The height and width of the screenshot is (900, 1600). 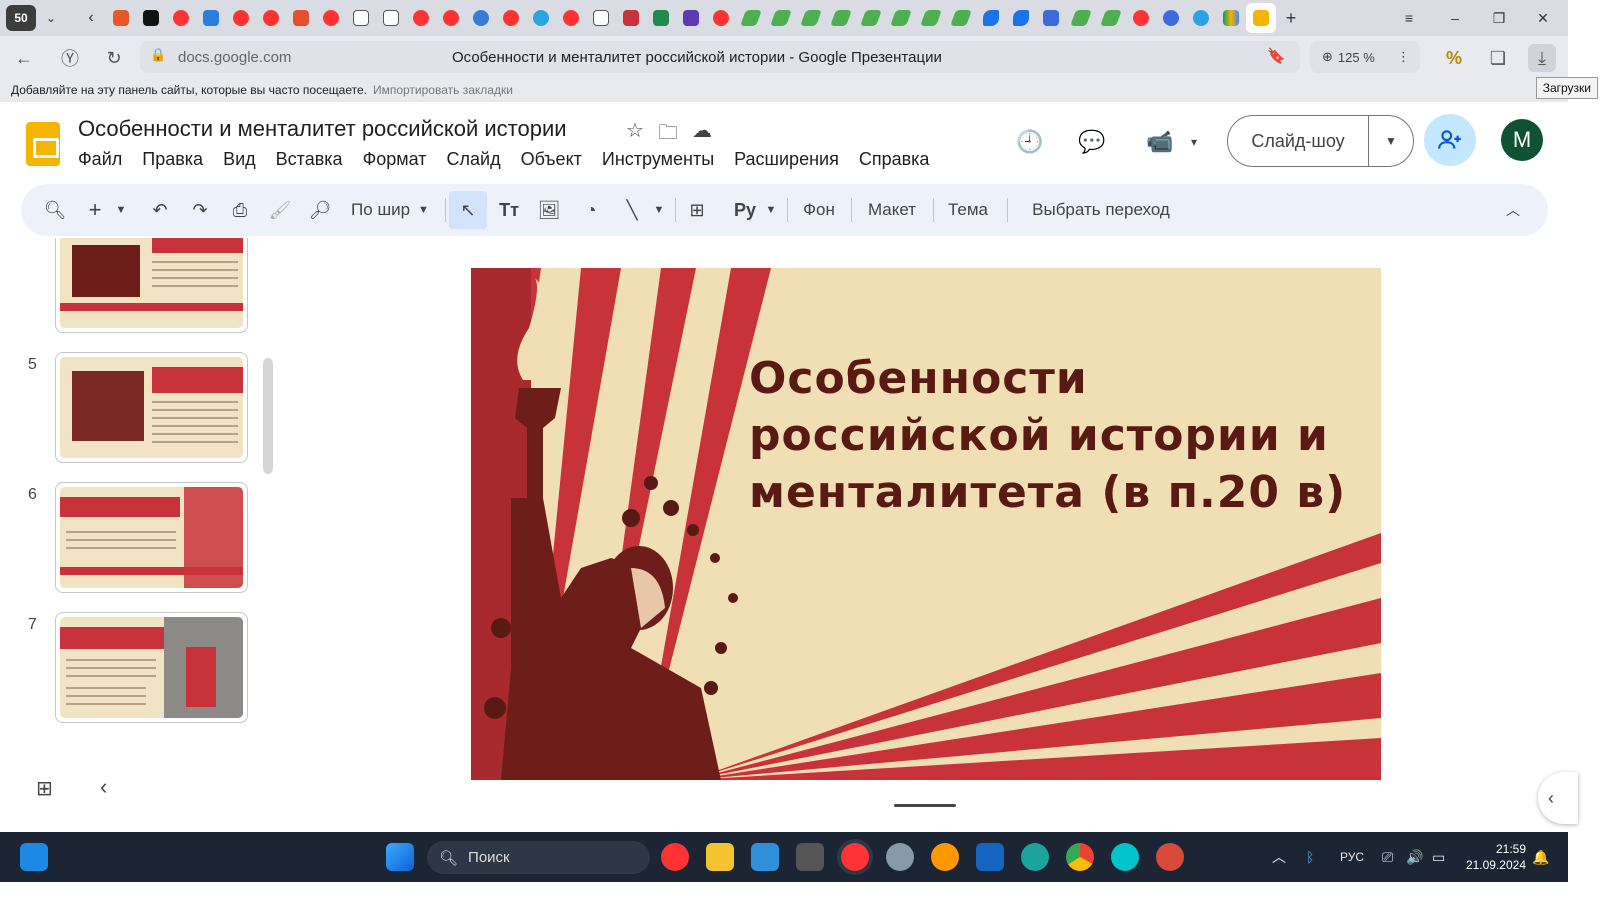 I want to click on input-tools-dropdown-icon: ▼, so click(x=771, y=210).